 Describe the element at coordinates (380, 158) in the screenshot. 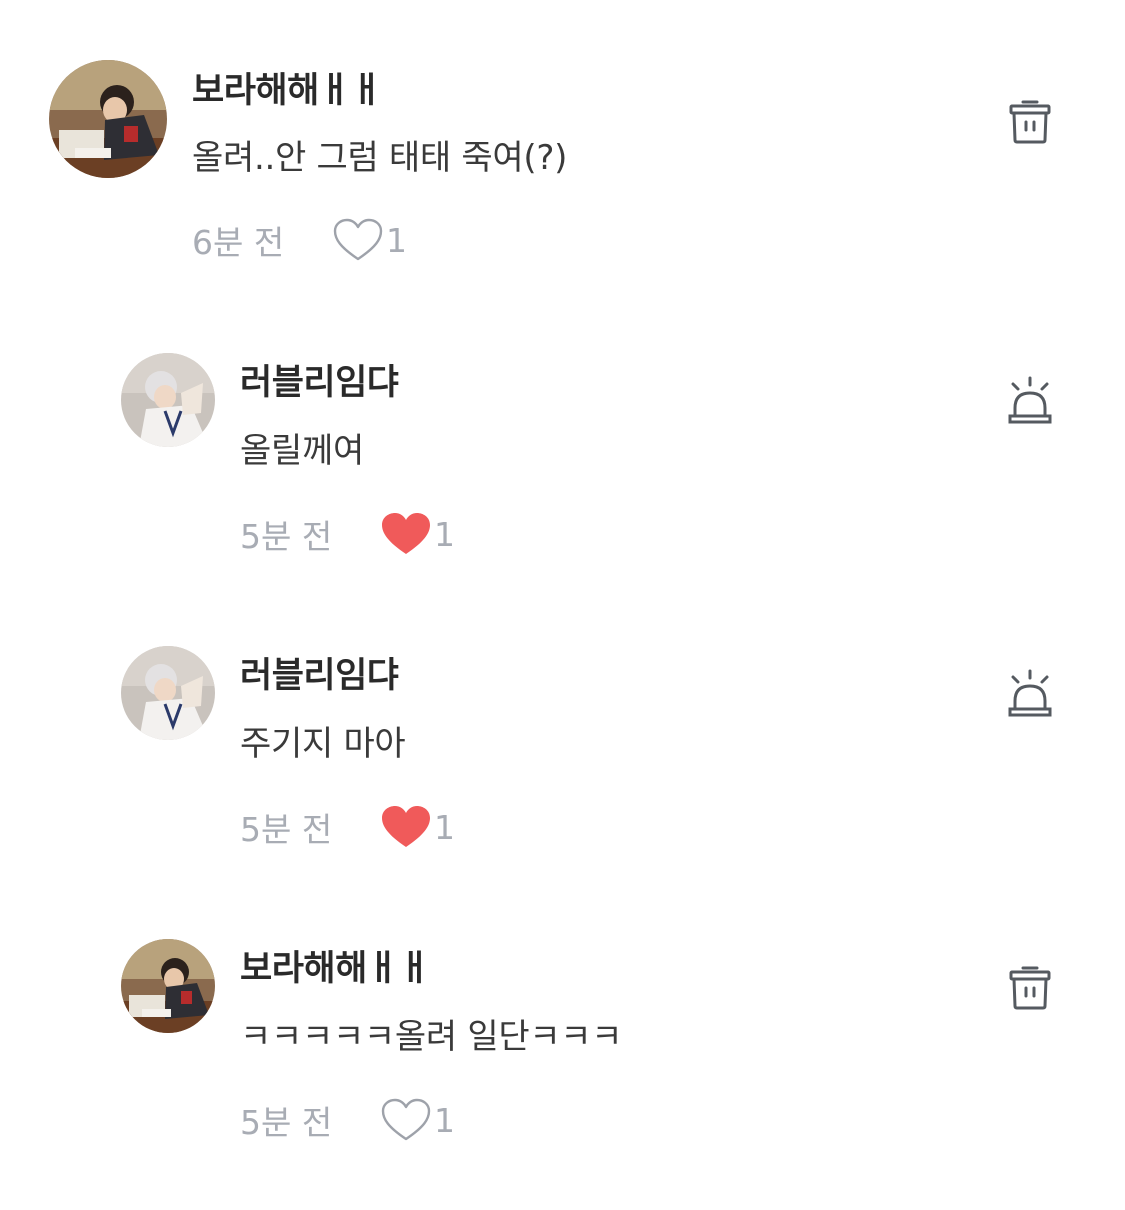

I see `comment-text: 올려..안 그럼 태태 죽여(?)` at that location.